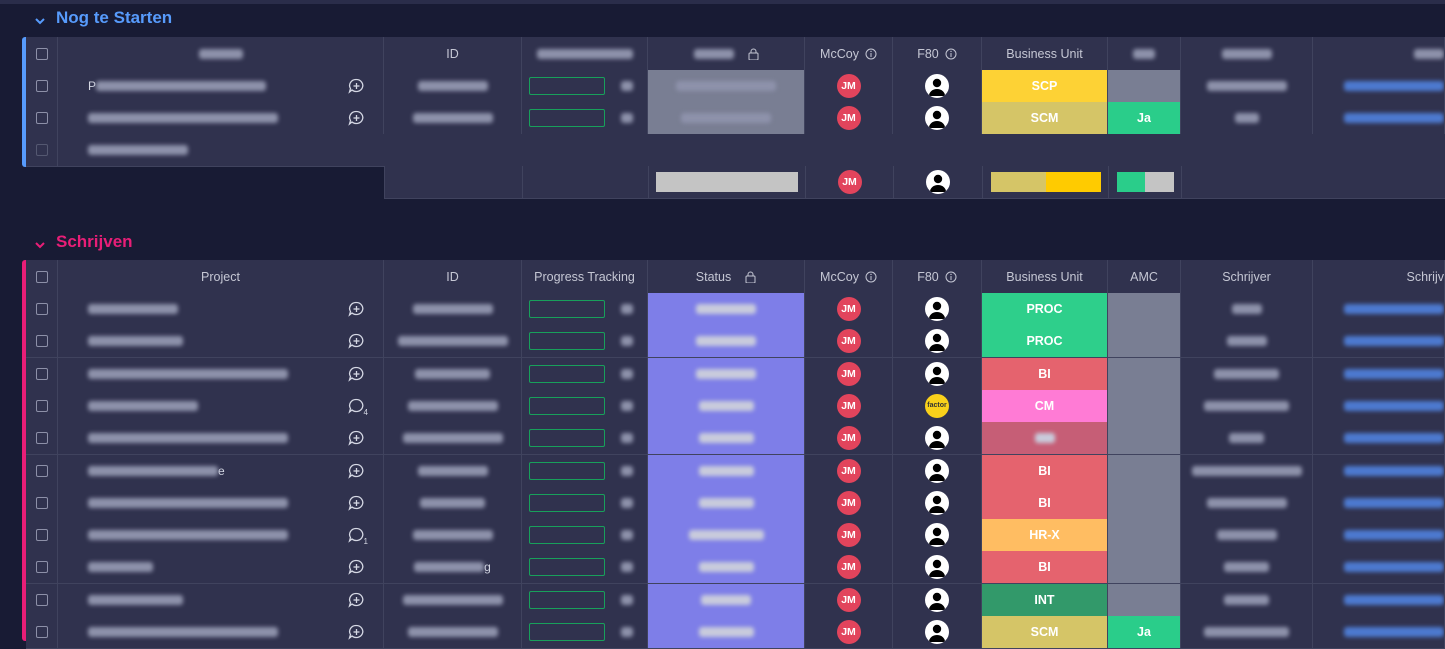  I want to click on table-row: 4 JM factor CM, so click(735, 406).